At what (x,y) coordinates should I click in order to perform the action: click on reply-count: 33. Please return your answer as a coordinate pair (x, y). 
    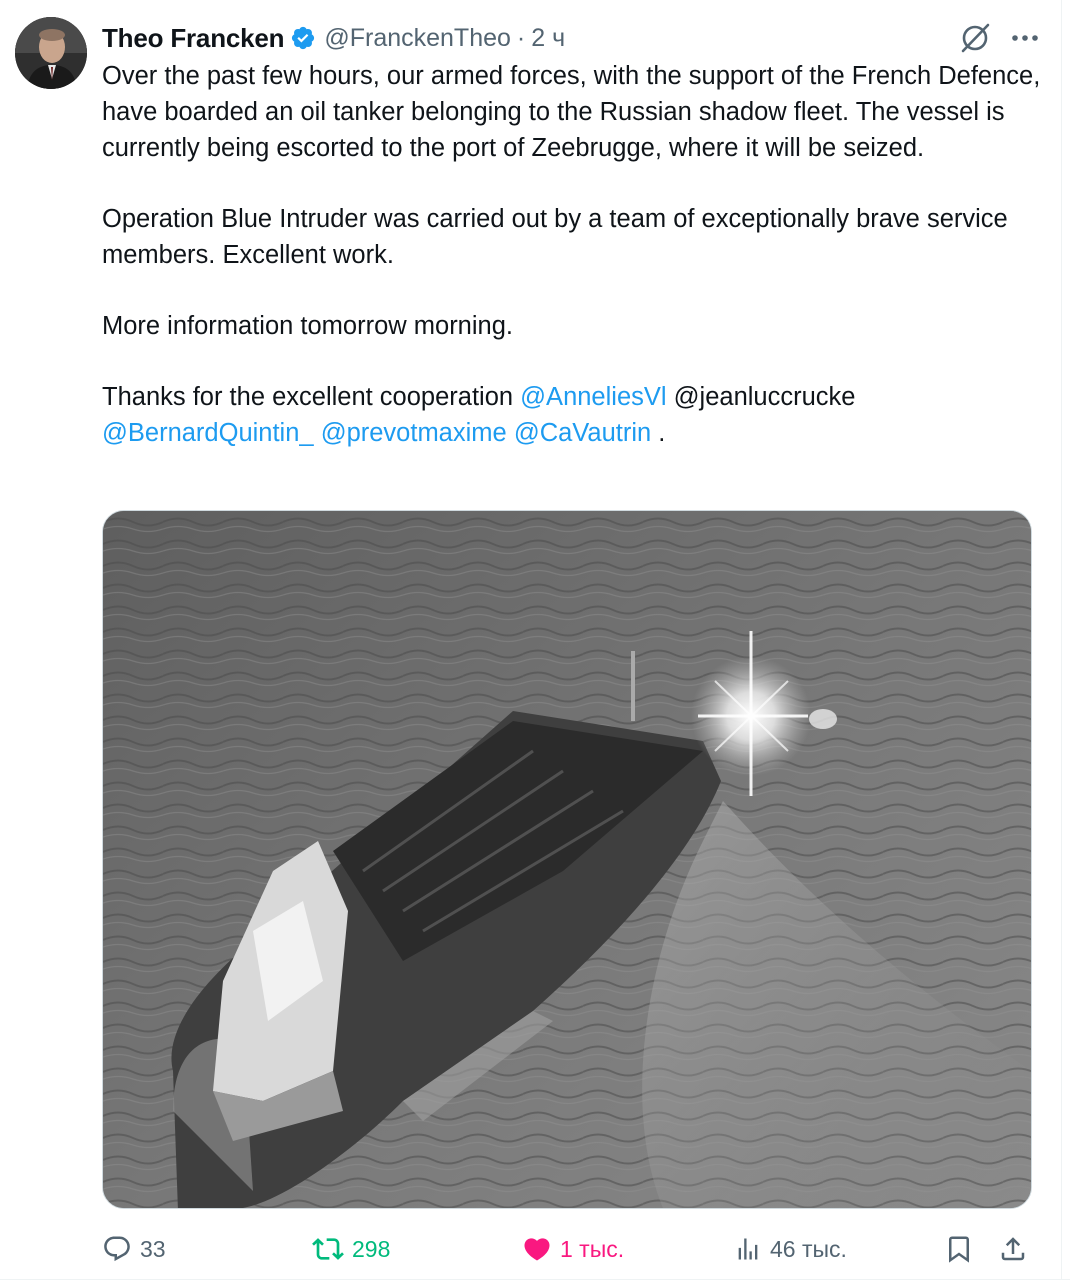
    Looking at the image, I should click on (153, 1248).